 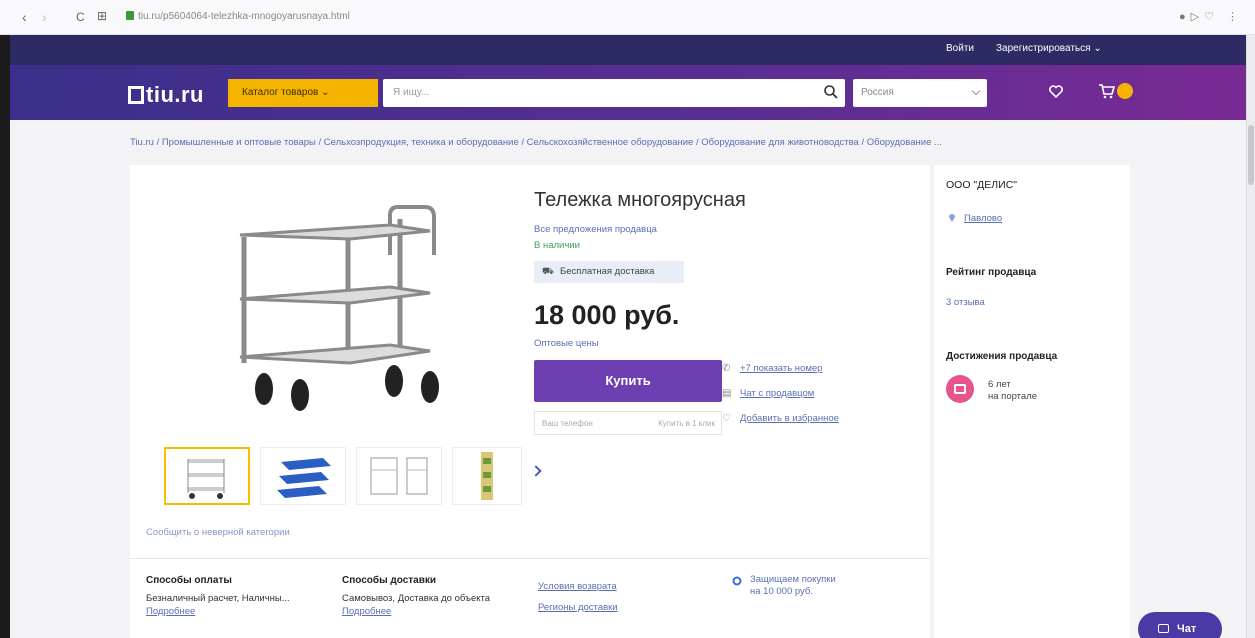 What do you see at coordinates (726, 418) in the screenshot?
I see `heart-outline-icon: ♡` at bounding box center [726, 418].